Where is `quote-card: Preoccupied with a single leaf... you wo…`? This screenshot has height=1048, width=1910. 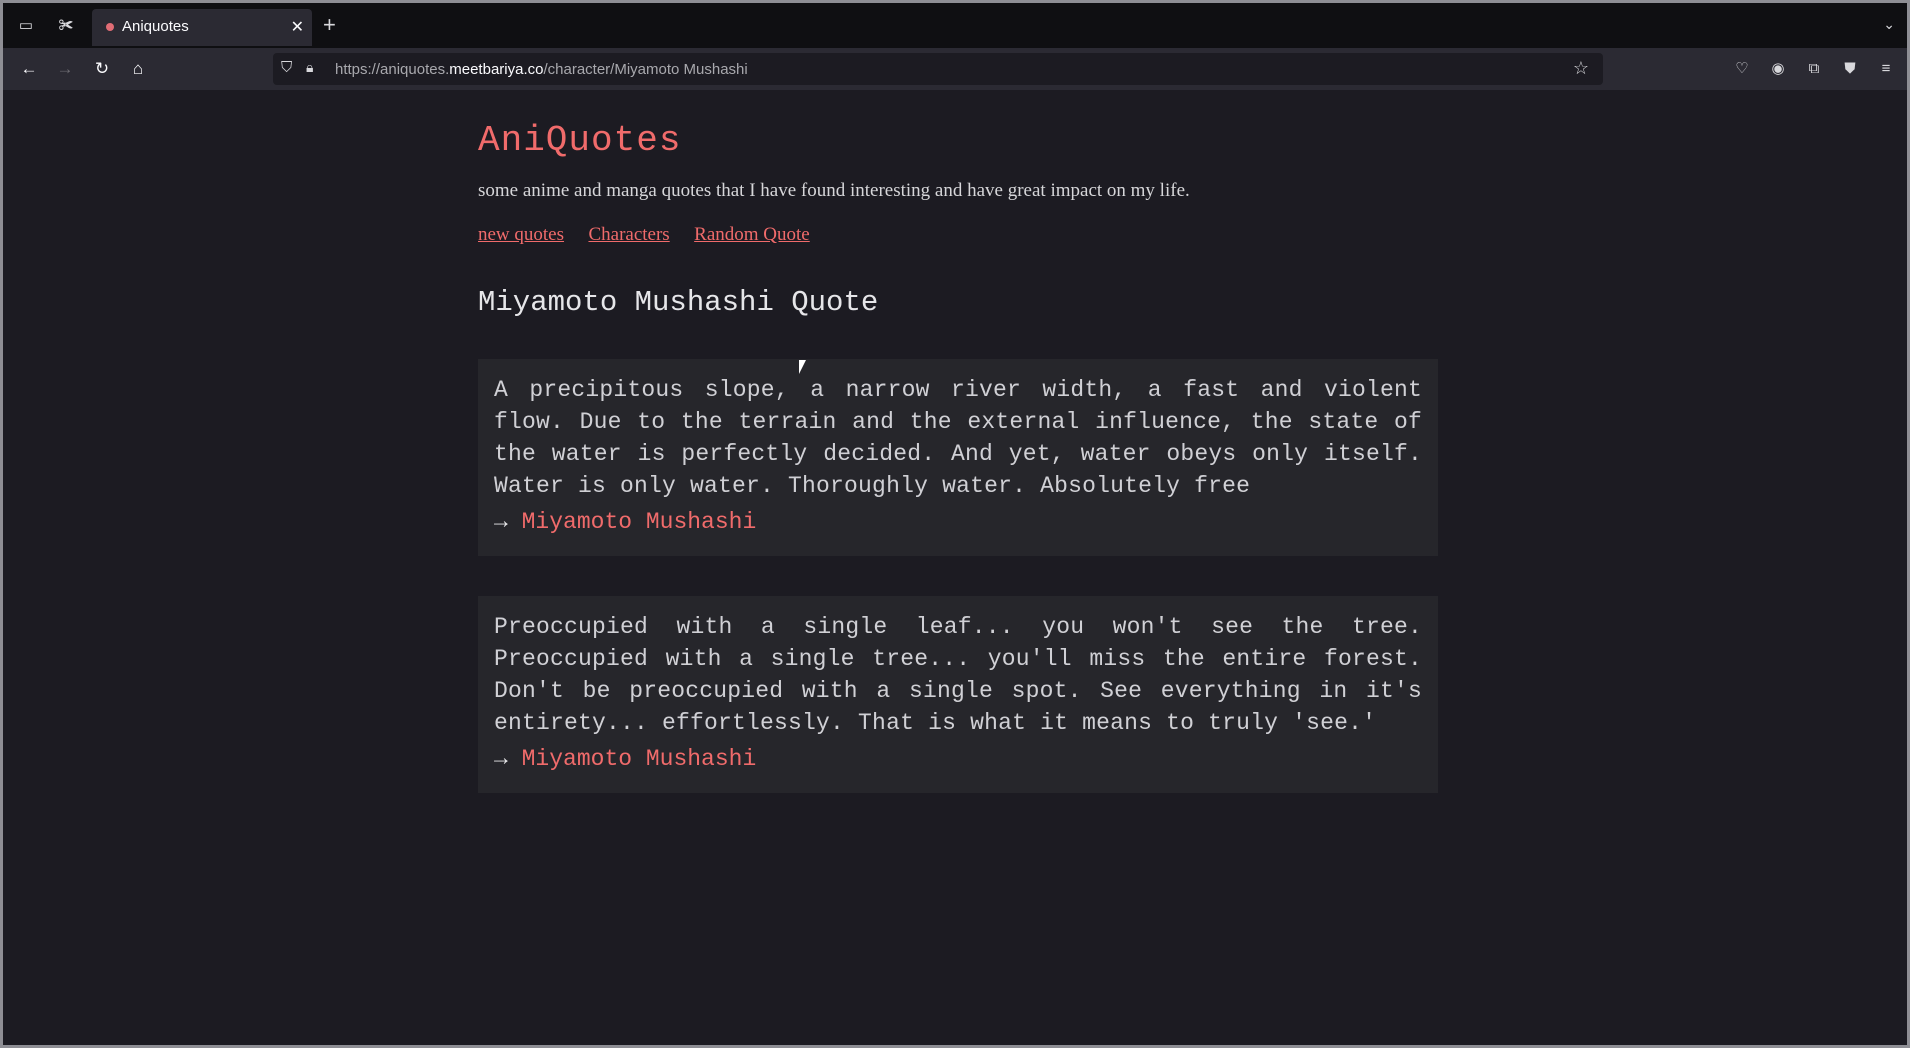 quote-card: Preoccupied with a single leaf... you wo… is located at coordinates (958, 694).